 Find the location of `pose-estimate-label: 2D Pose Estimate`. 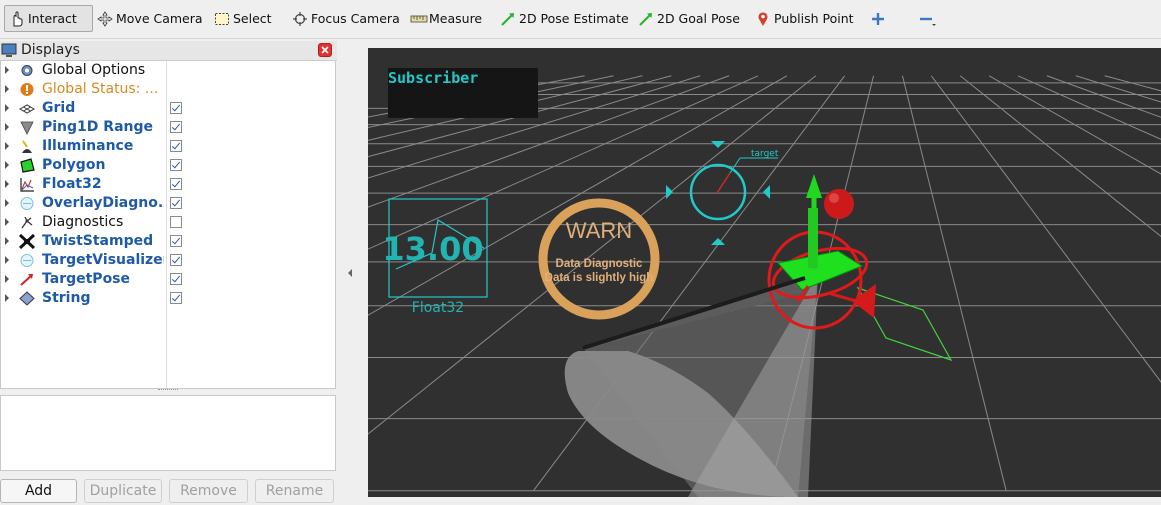

pose-estimate-label: 2D Pose Estimate is located at coordinates (574, 18).